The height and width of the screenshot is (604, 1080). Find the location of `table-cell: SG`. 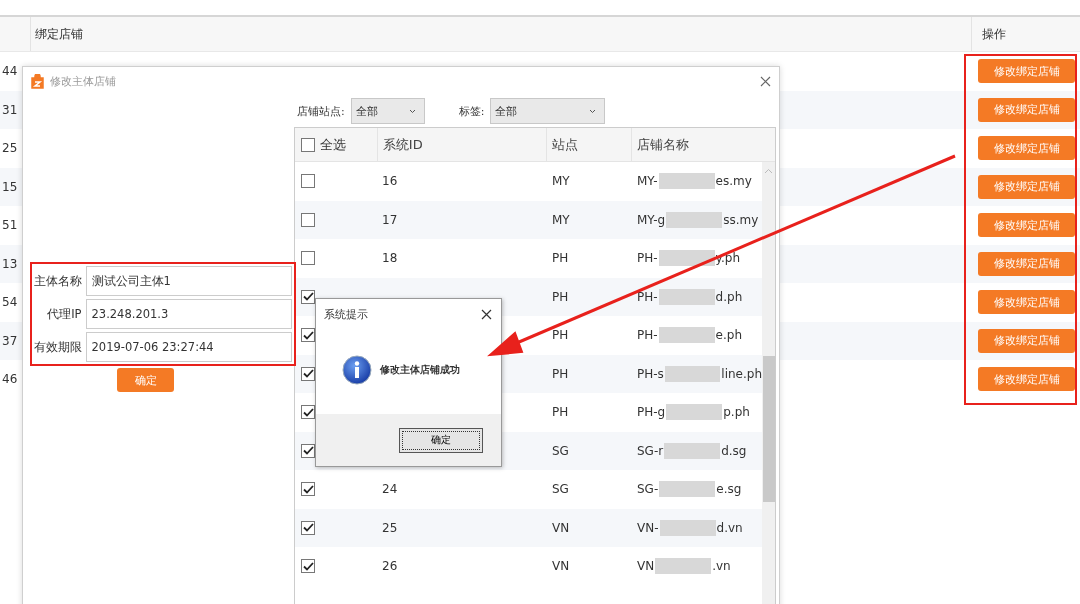

table-cell: SG is located at coordinates (560, 489).